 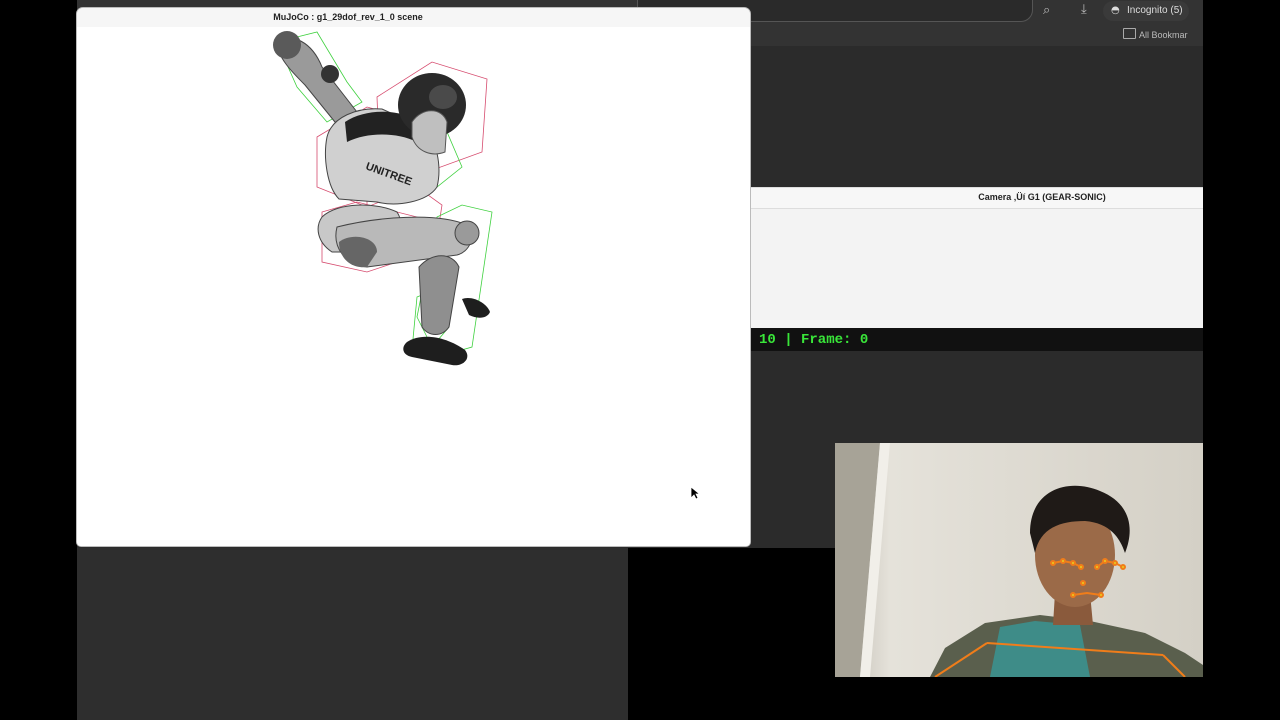 What do you see at coordinates (352, 634) in the screenshot?
I see `browser-content-area` at bounding box center [352, 634].